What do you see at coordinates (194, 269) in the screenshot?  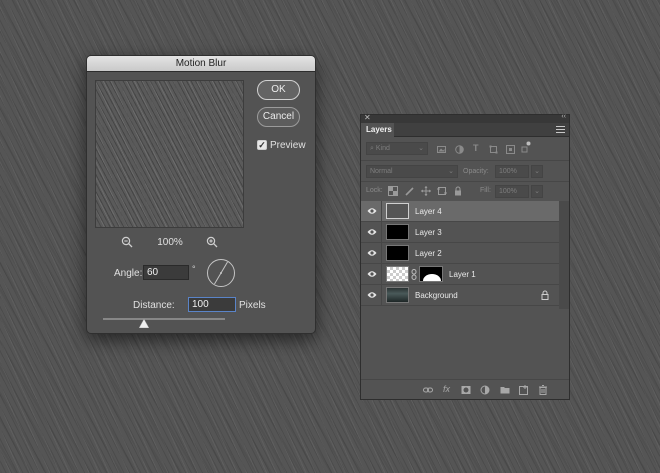 I see `degree-symbol: °` at bounding box center [194, 269].